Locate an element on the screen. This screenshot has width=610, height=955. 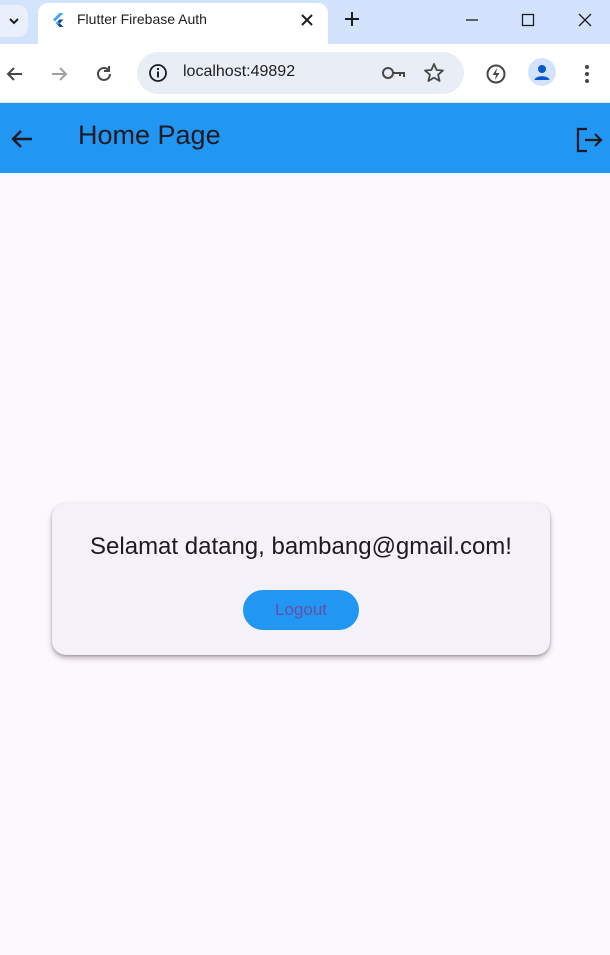
tab-list-button is located at coordinates (14, 21).